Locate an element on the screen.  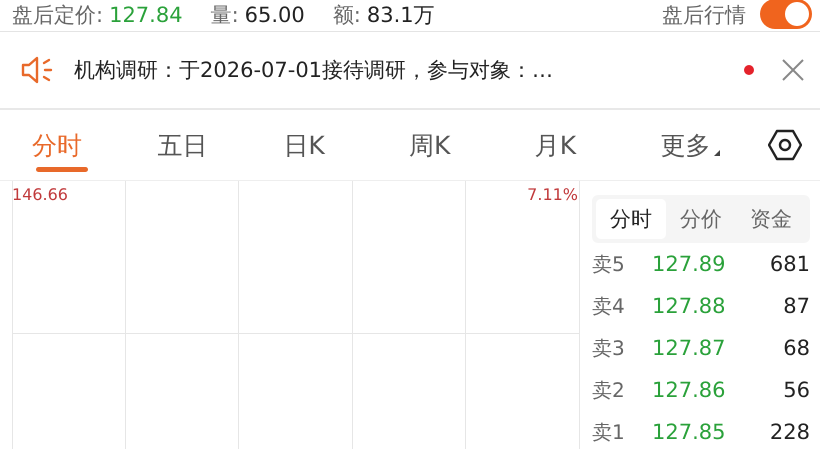
volume-value: 65.00 is located at coordinates (274, 15).